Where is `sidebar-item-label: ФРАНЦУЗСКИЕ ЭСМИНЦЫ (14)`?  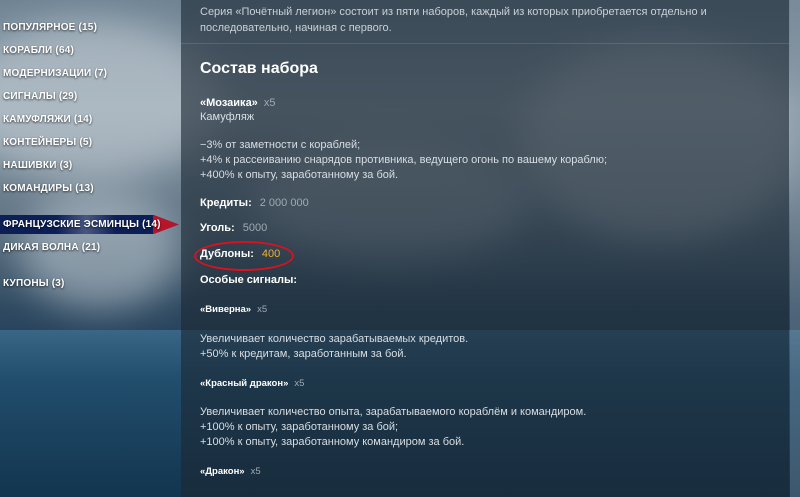
sidebar-item-label: ФРАНЦУЗСКИЕ ЭСМИНЦЫ (14) is located at coordinates (82, 224).